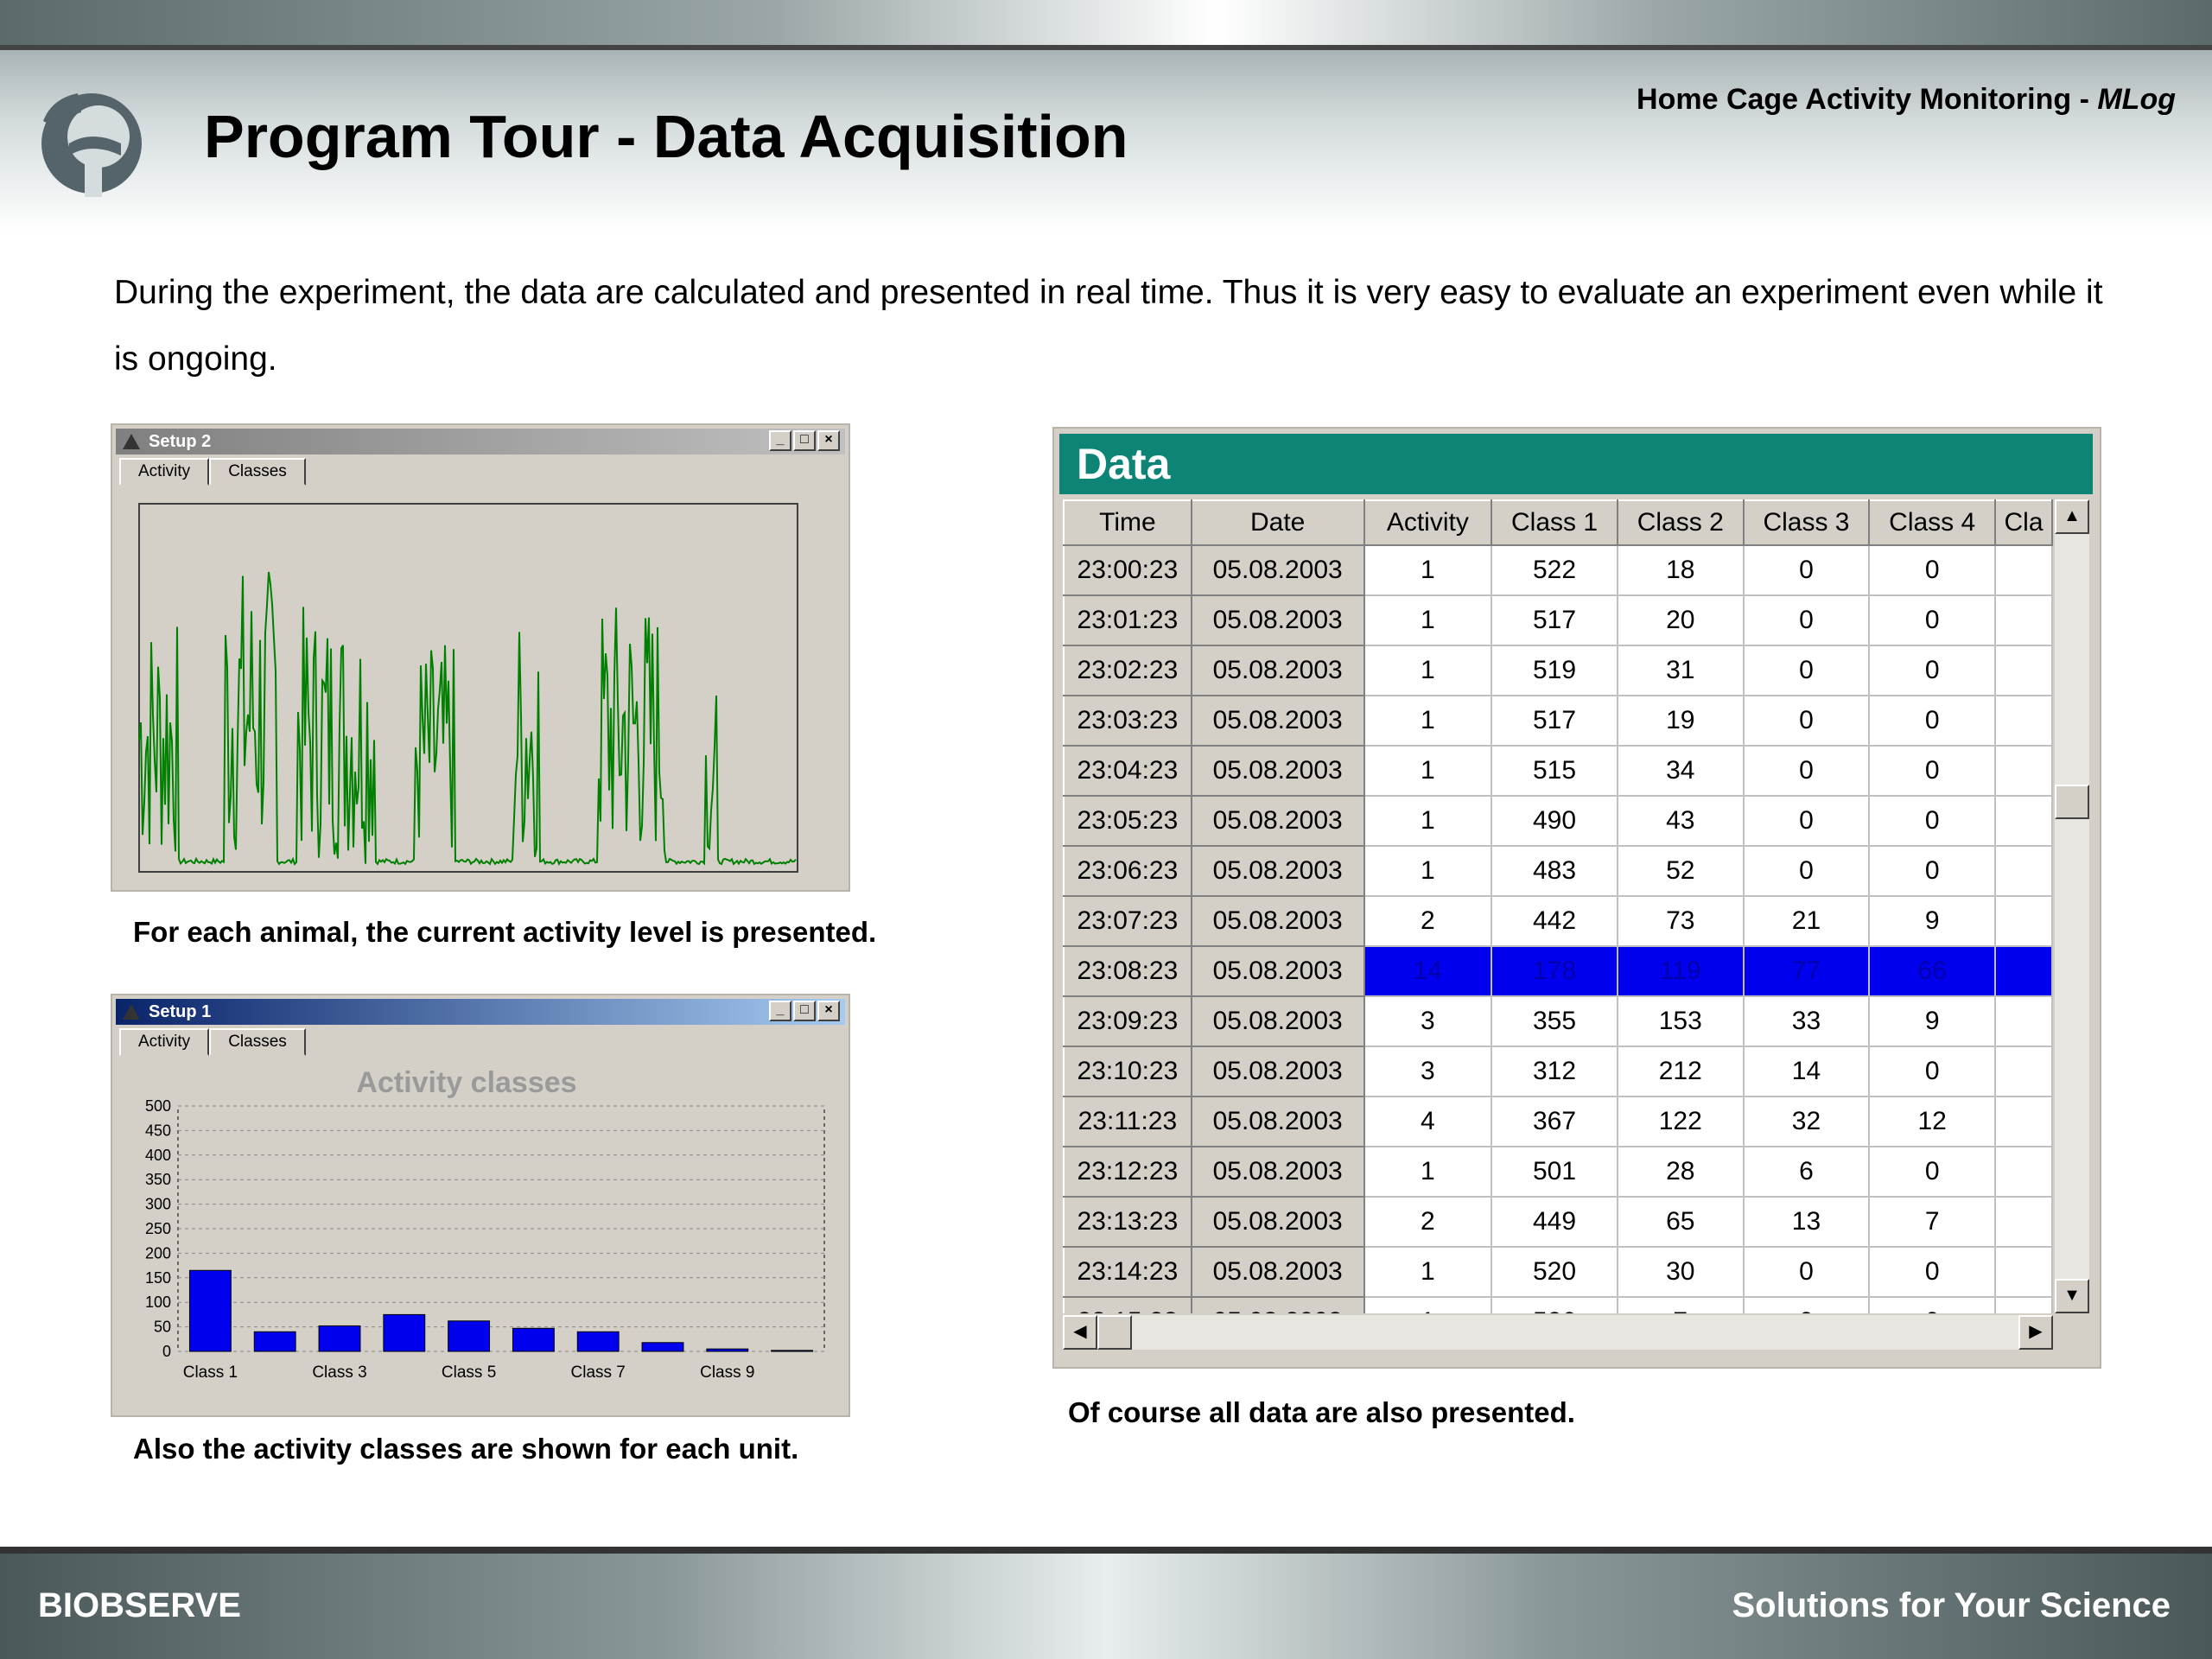 This screenshot has height=1659, width=2212. I want to click on table-cell: 23:07:23, so click(1127, 921).